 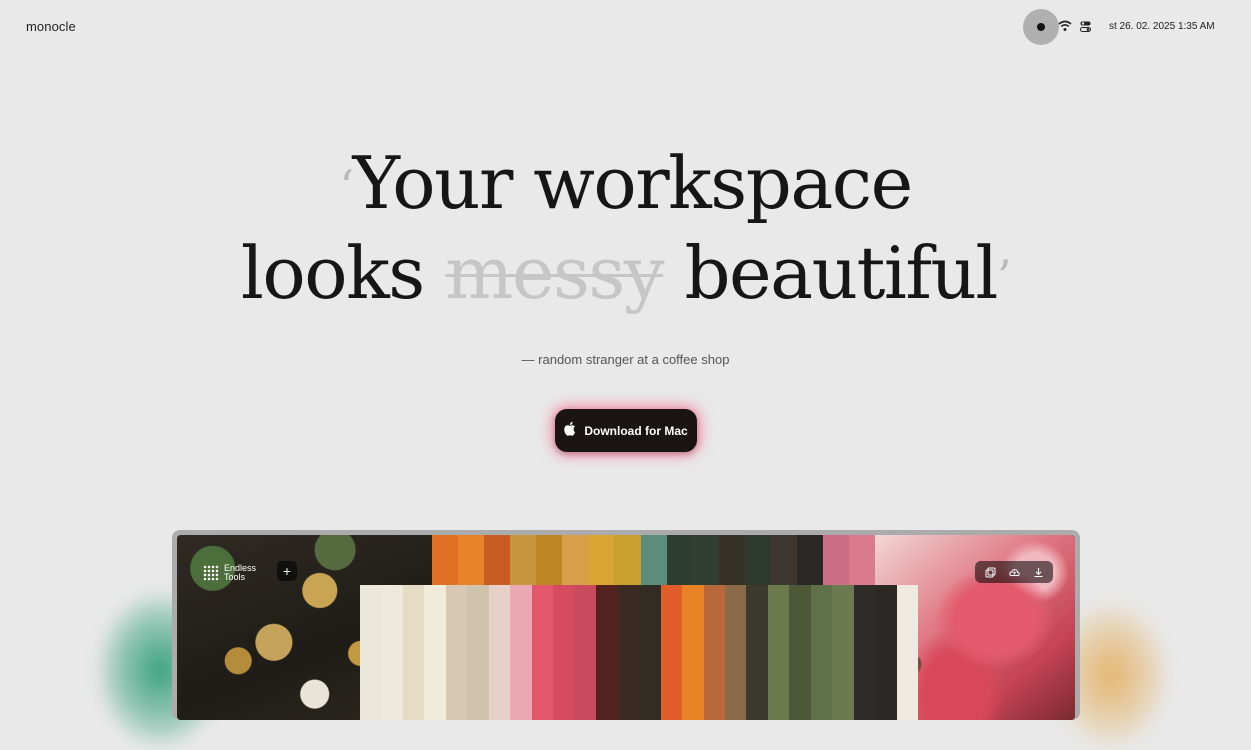 I want to click on attribution-text: — random stranger at a coffee shop, so click(x=625, y=359).